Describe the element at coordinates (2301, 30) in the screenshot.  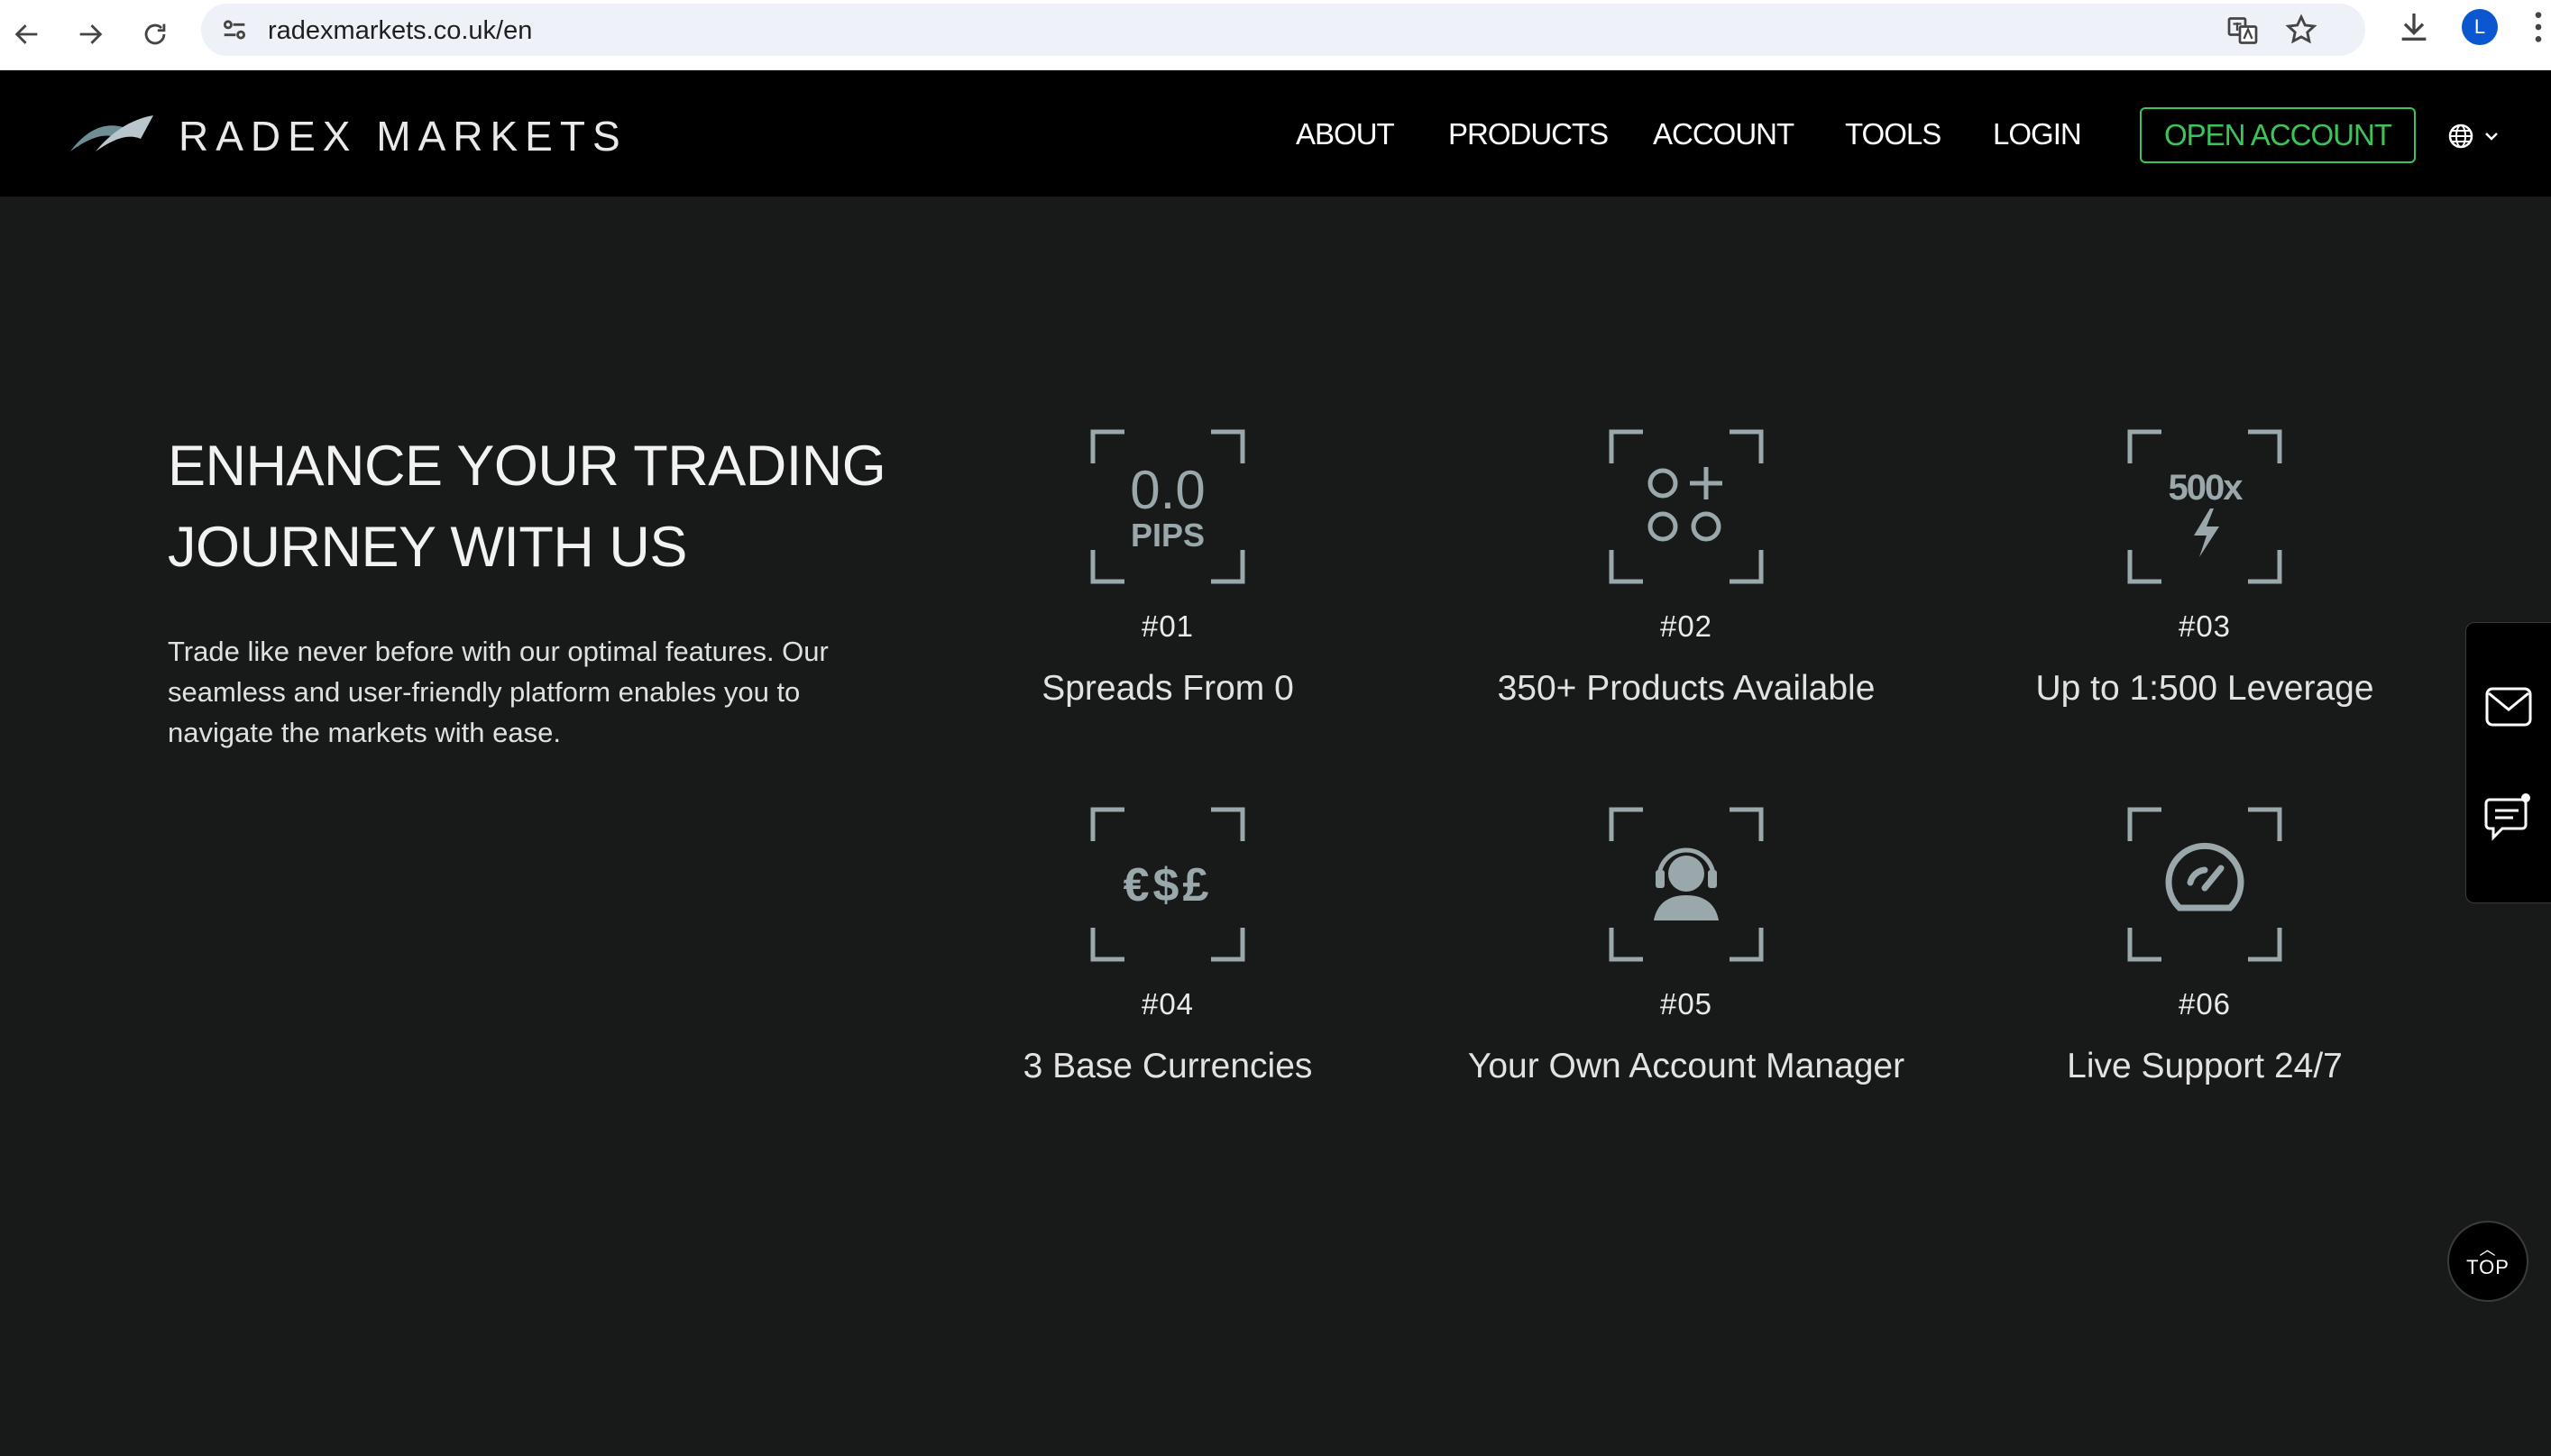
I see `bookmark-star-icon` at that location.